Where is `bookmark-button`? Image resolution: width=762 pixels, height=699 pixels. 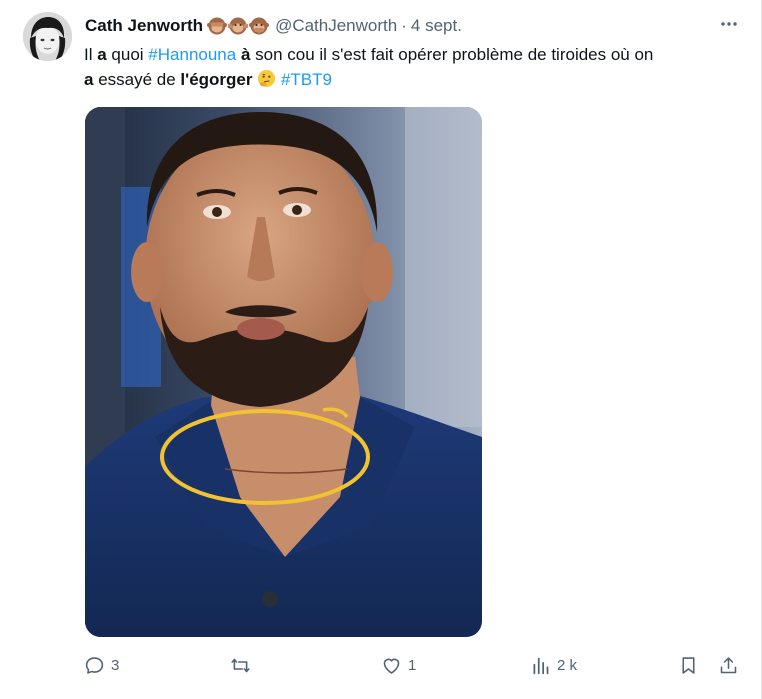 bookmark-button is located at coordinates (688, 665).